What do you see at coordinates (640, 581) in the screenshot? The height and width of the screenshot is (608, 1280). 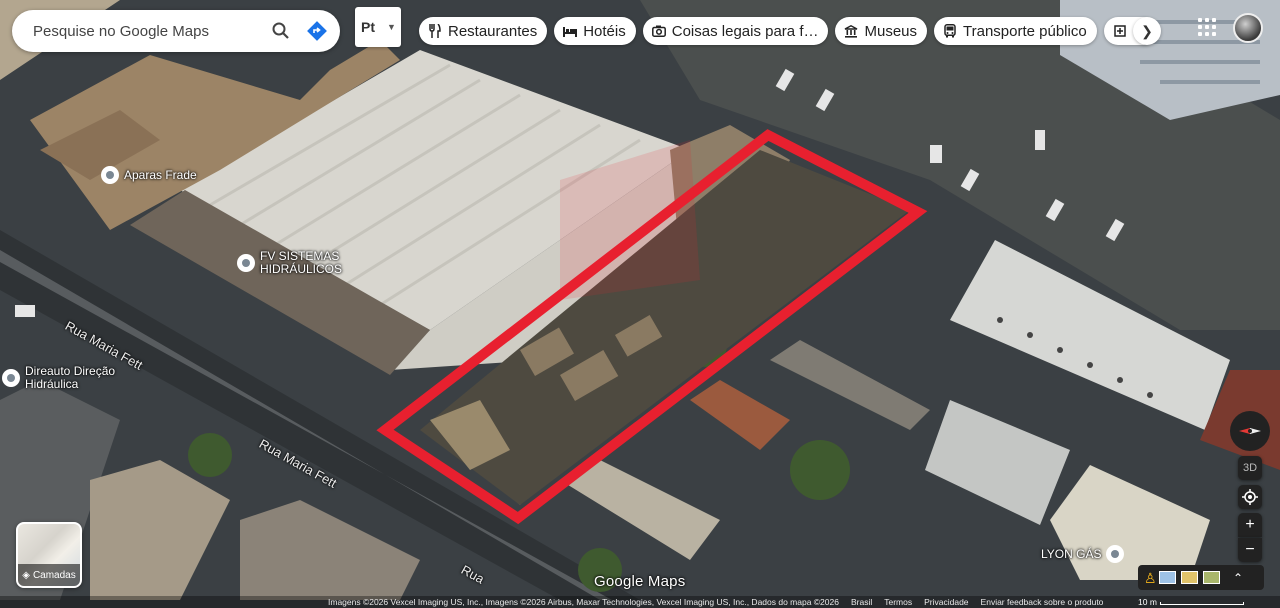 I see `google-maps-watermark: Google Maps` at bounding box center [640, 581].